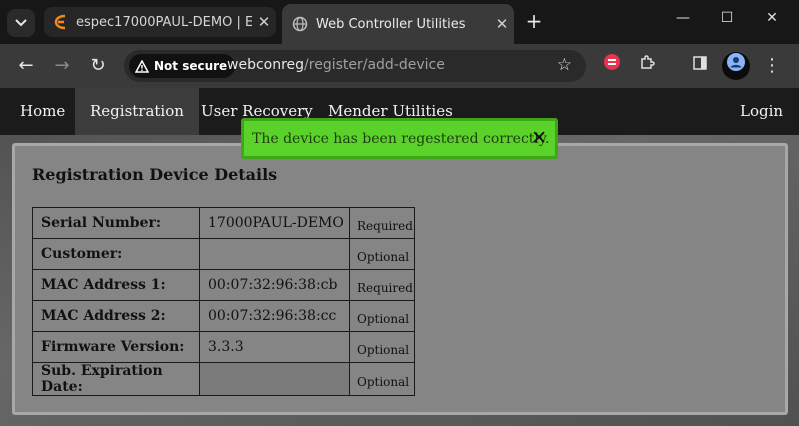 Image resolution: width=799 pixels, height=426 pixels. What do you see at coordinates (191, 66) in the screenshot?
I see `security-label: Not secure` at bounding box center [191, 66].